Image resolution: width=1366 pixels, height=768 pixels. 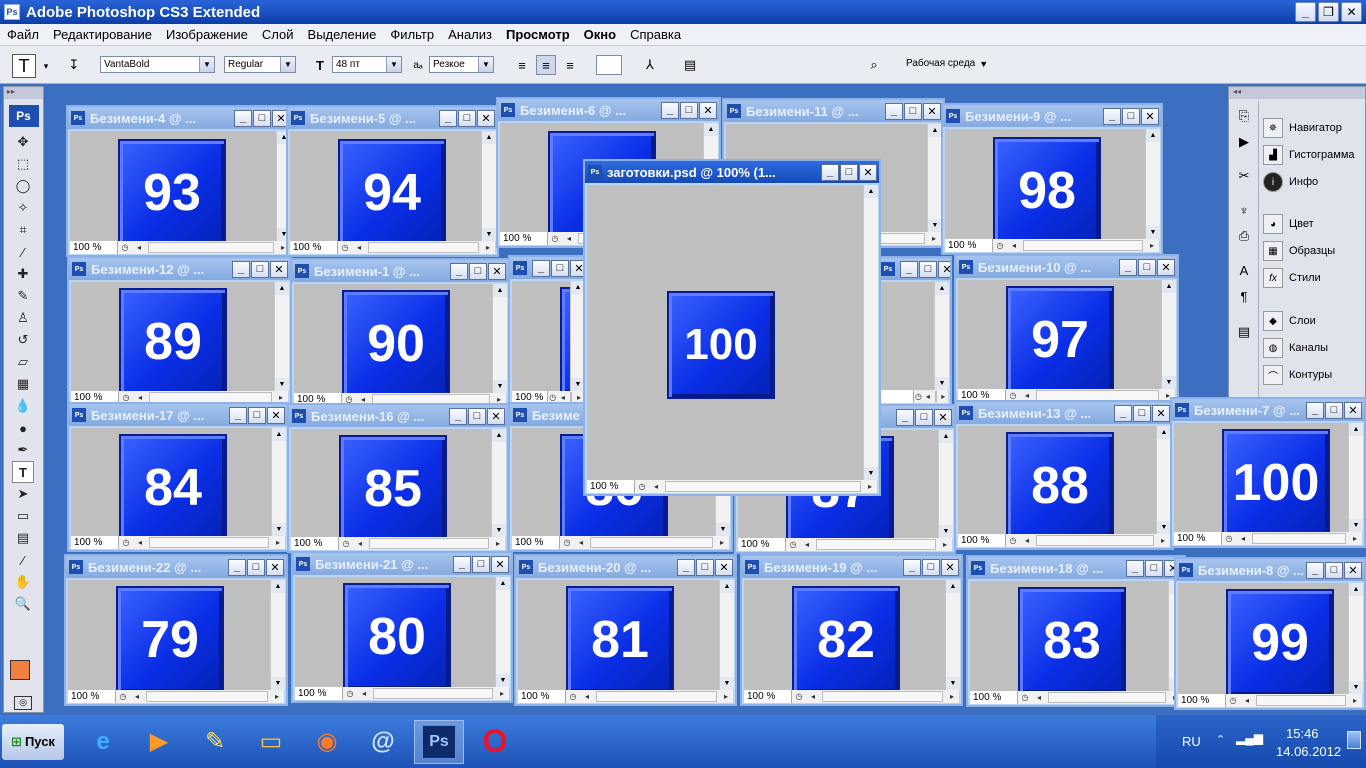 What do you see at coordinates (1313, 128) in the screenshot?
I see `panel-navigator: ✵ Навигатор` at bounding box center [1313, 128].